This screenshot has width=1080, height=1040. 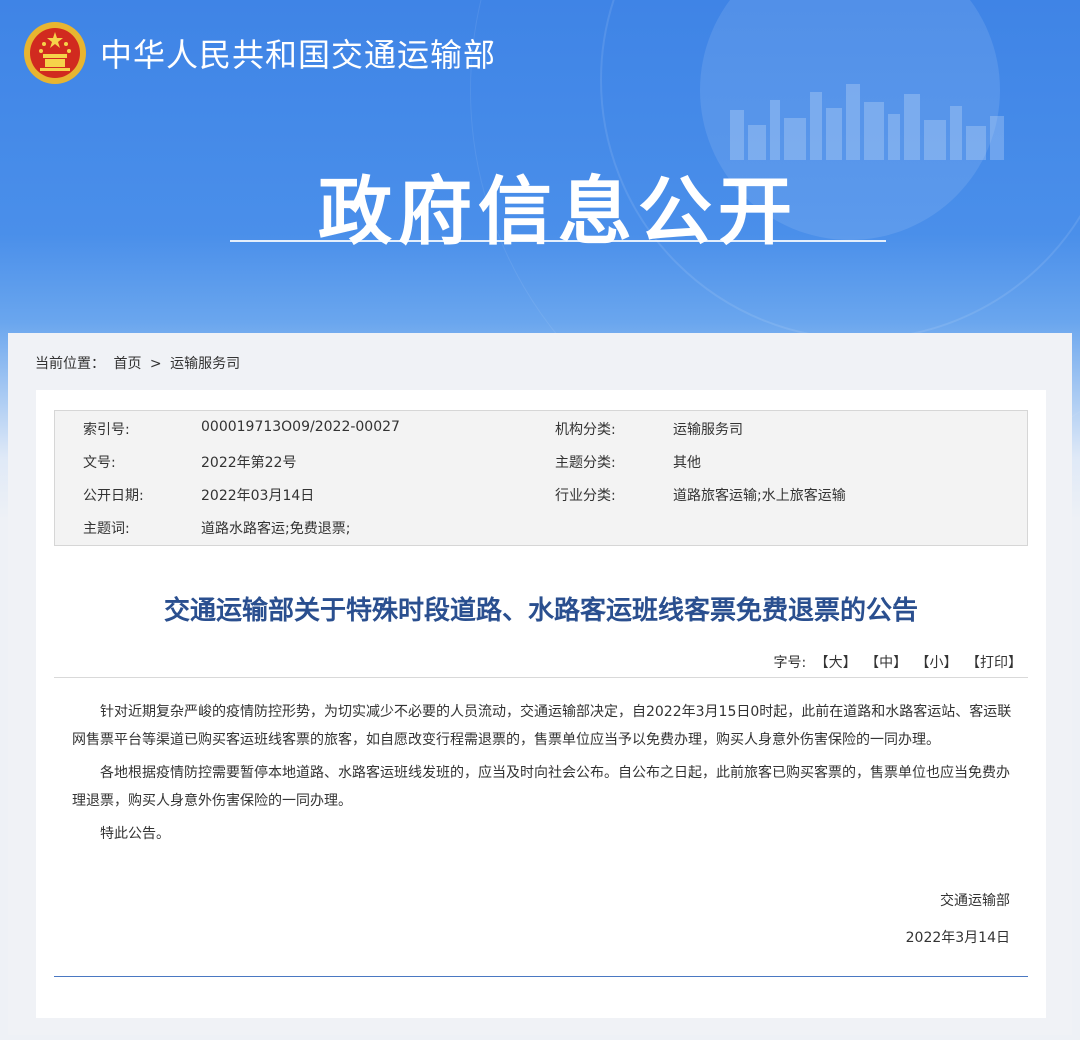 I want to click on metadata-value: 其他, so click(x=687, y=463).